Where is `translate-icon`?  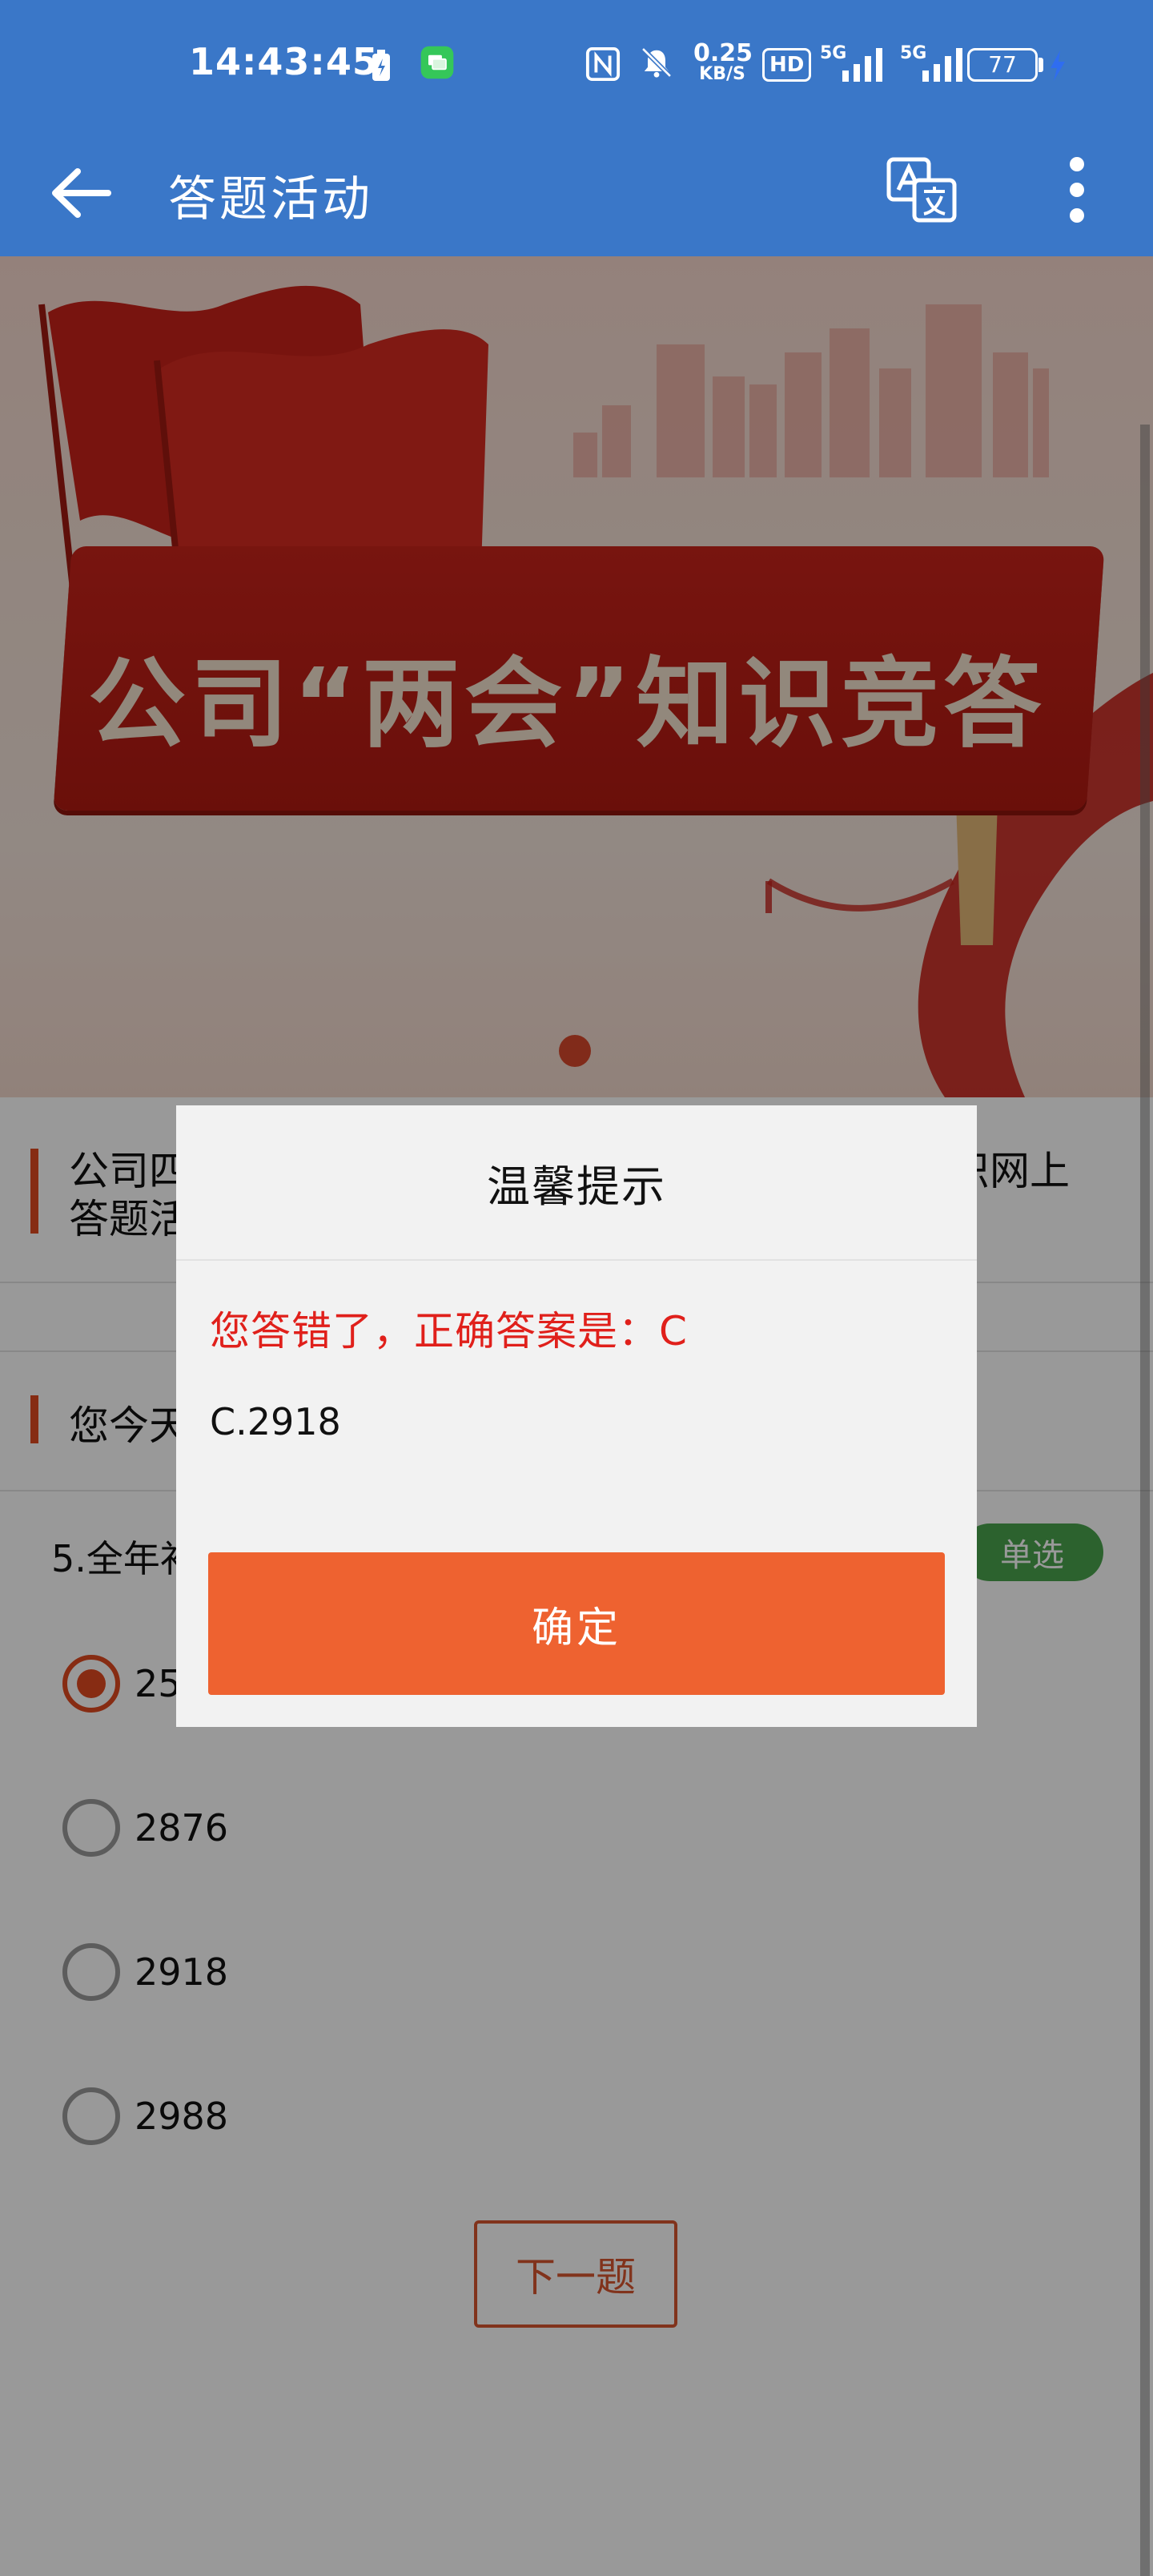 translate-icon is located at coordinates (922, 190).